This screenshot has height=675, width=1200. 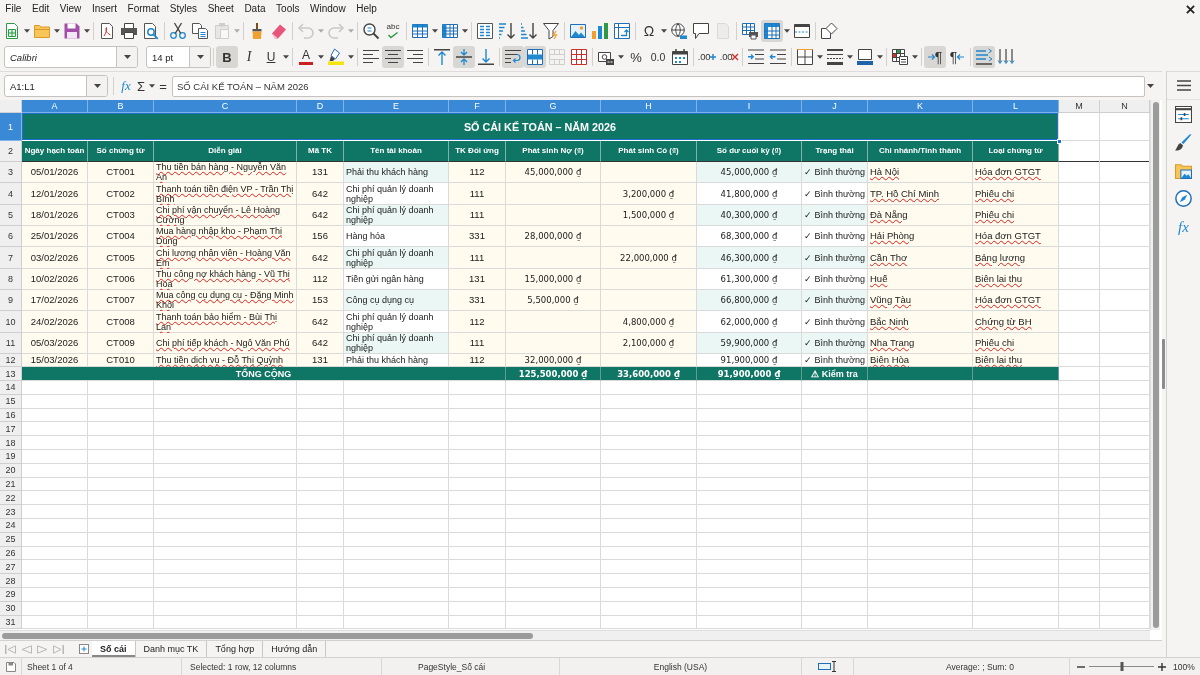 I want to click on column-header: J, so click(x=835, y=106).